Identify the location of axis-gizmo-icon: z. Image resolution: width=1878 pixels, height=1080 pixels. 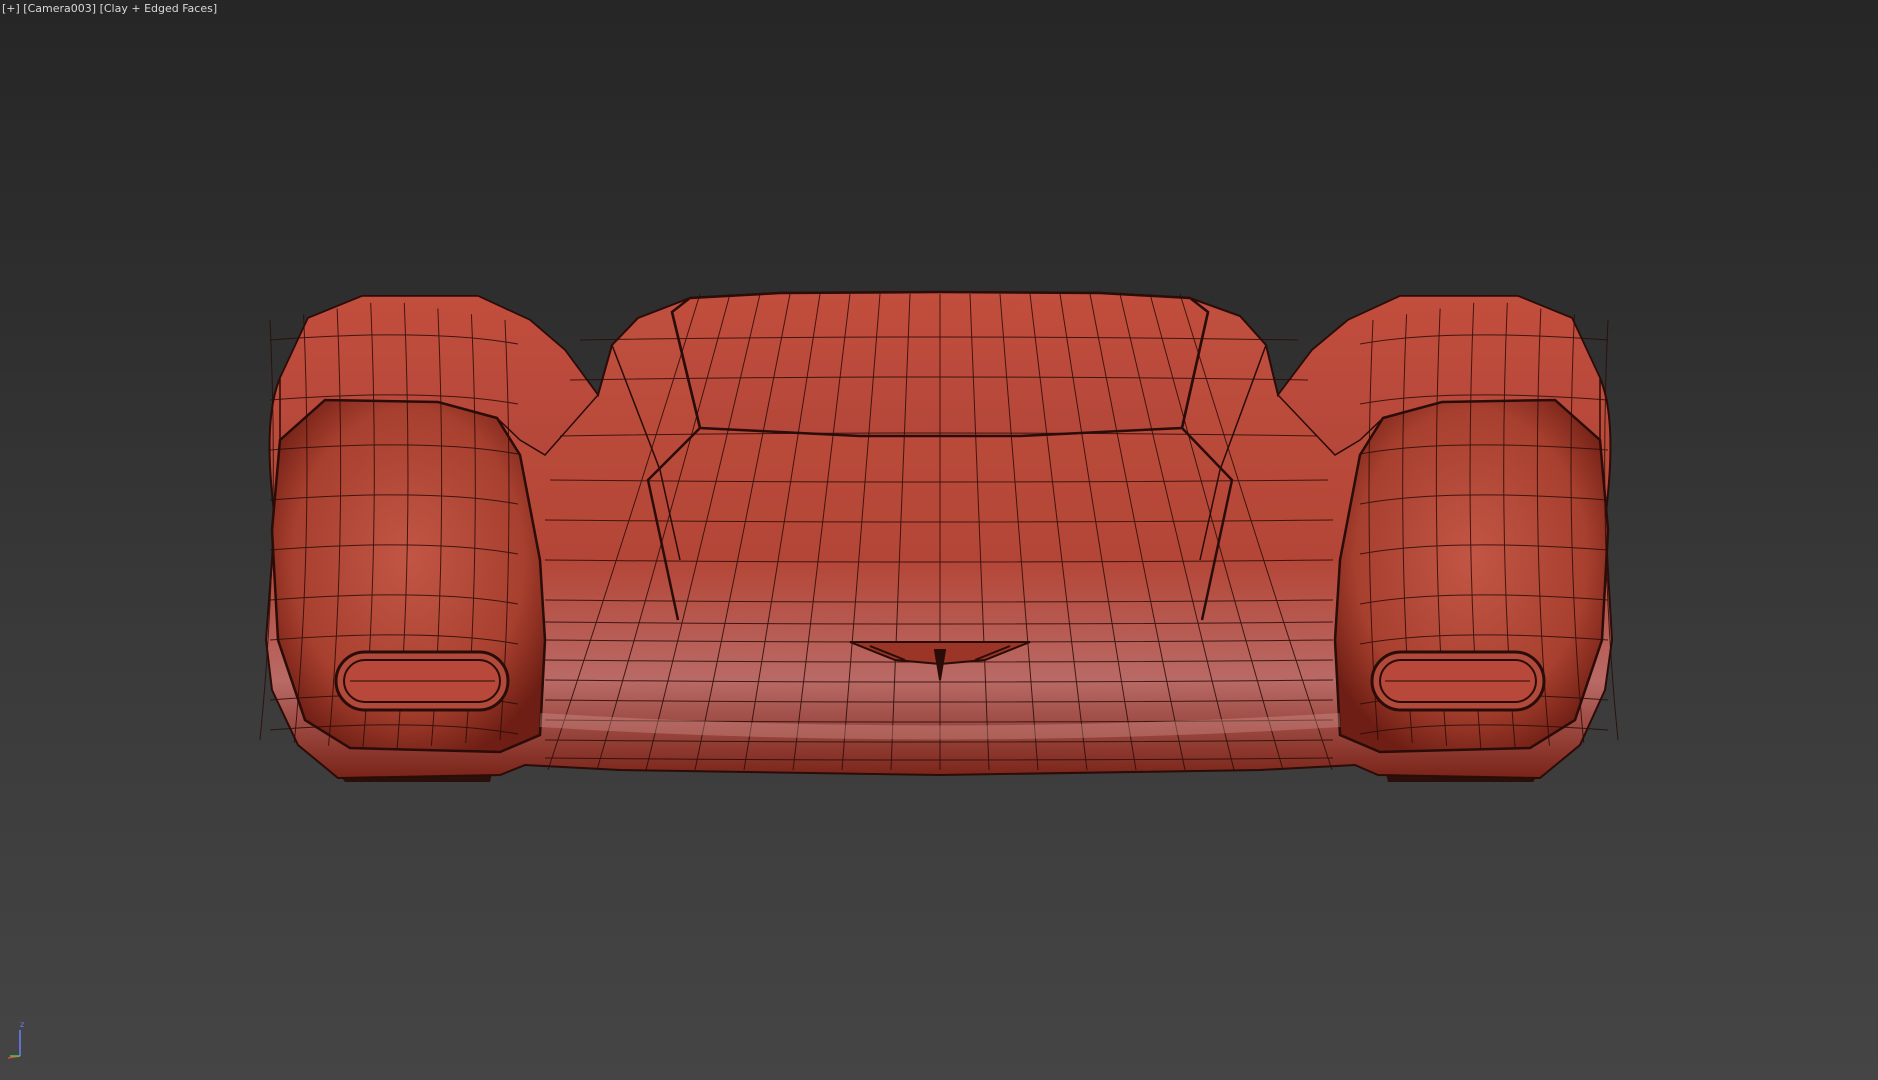
(15, 1039).